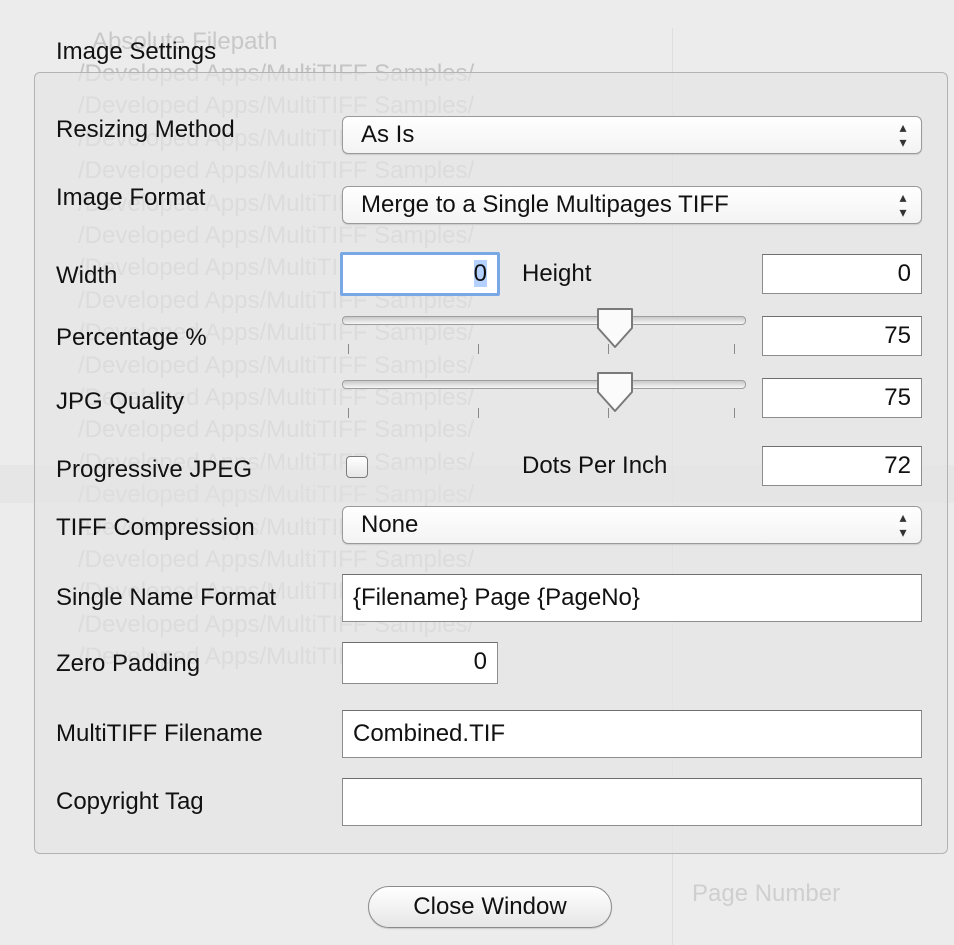 The width and height of the screenshot is (954, 945). Describe the element at coordinates (480, 273) in the screenshot. I see `width-value: 0` at that location.